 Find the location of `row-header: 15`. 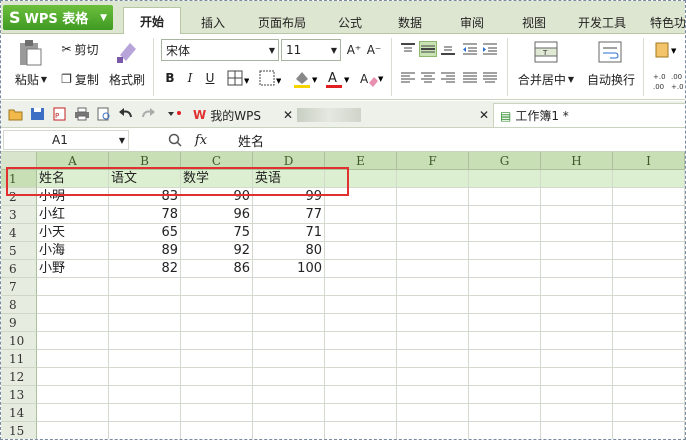

row-header: 15 is located at coordinates (19, 430).